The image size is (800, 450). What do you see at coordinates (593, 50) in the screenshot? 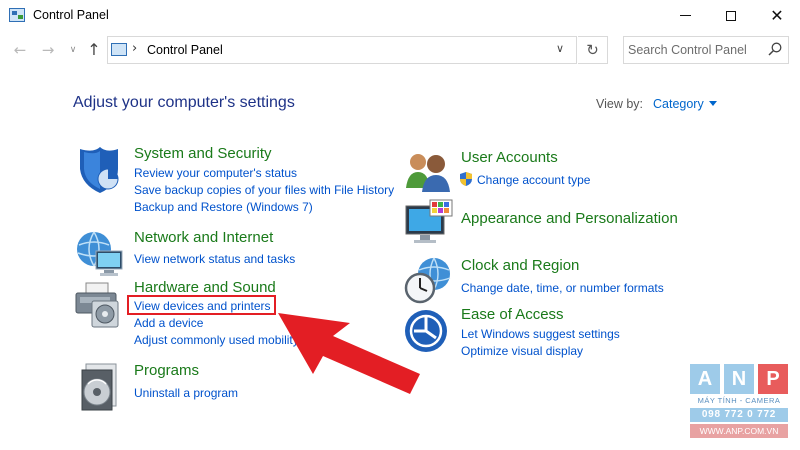
I see `refresh-button: ↻` at bounding box center [593, 50].